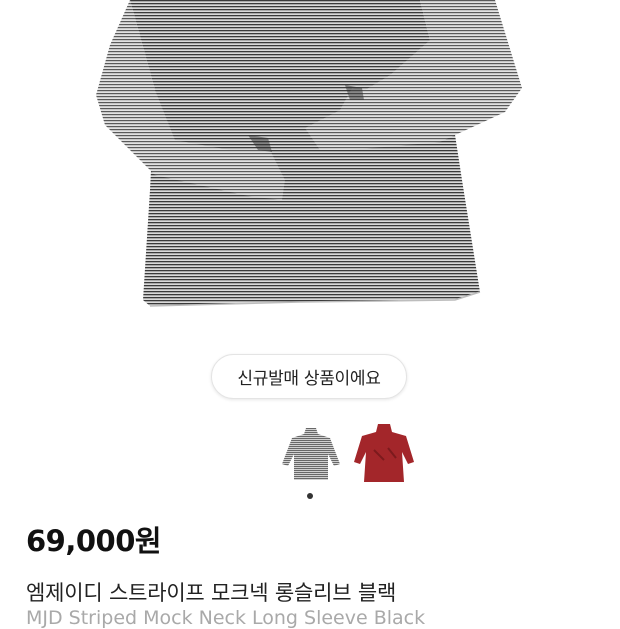 The height and width of the screenshot is (629, 620). I want to click on thumbnail-gallery, so click(310, 455).